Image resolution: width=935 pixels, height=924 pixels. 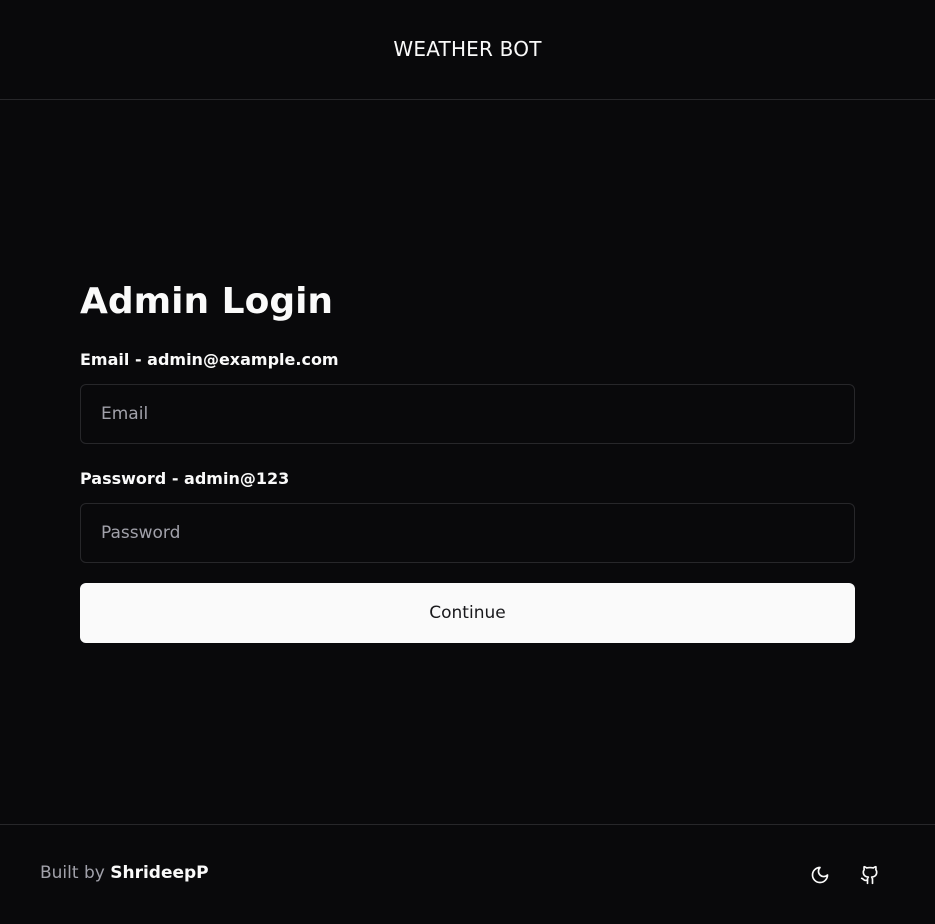 I want to click on site-footer: Built by ShrideepP, so click(x=467, y=874).